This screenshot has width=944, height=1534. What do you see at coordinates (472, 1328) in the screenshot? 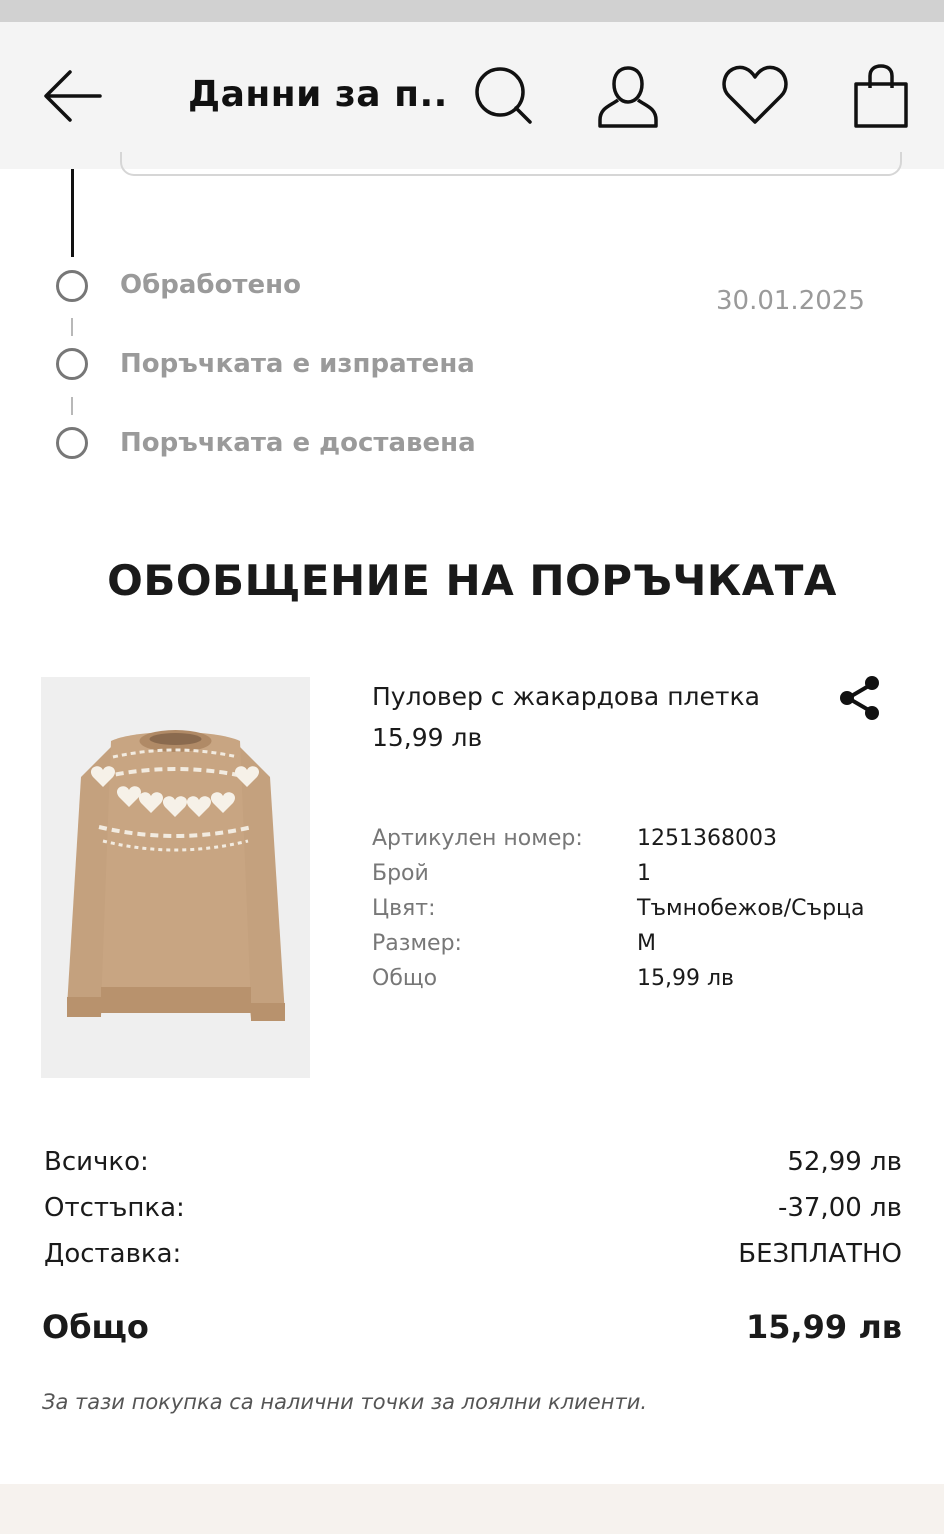
I see `grand-total-row: Общо 15,99 лв` at bounding box center [472, 1328].